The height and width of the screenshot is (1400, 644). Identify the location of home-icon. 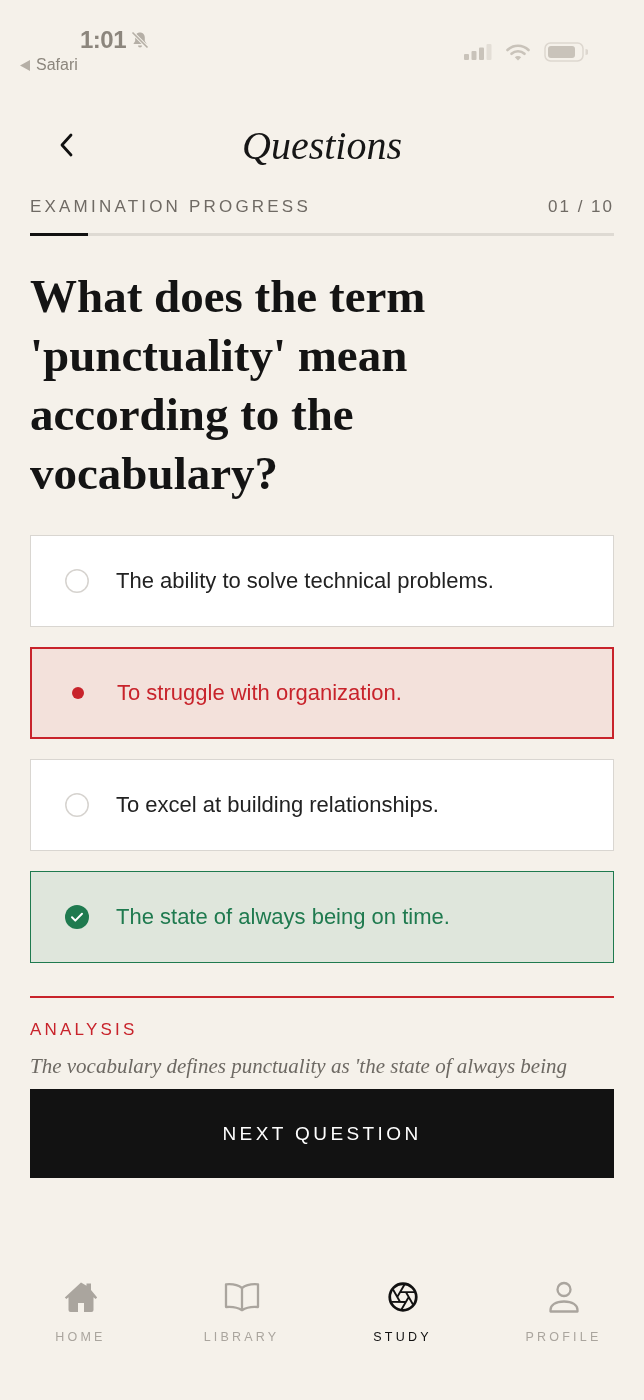
(80, 1297).